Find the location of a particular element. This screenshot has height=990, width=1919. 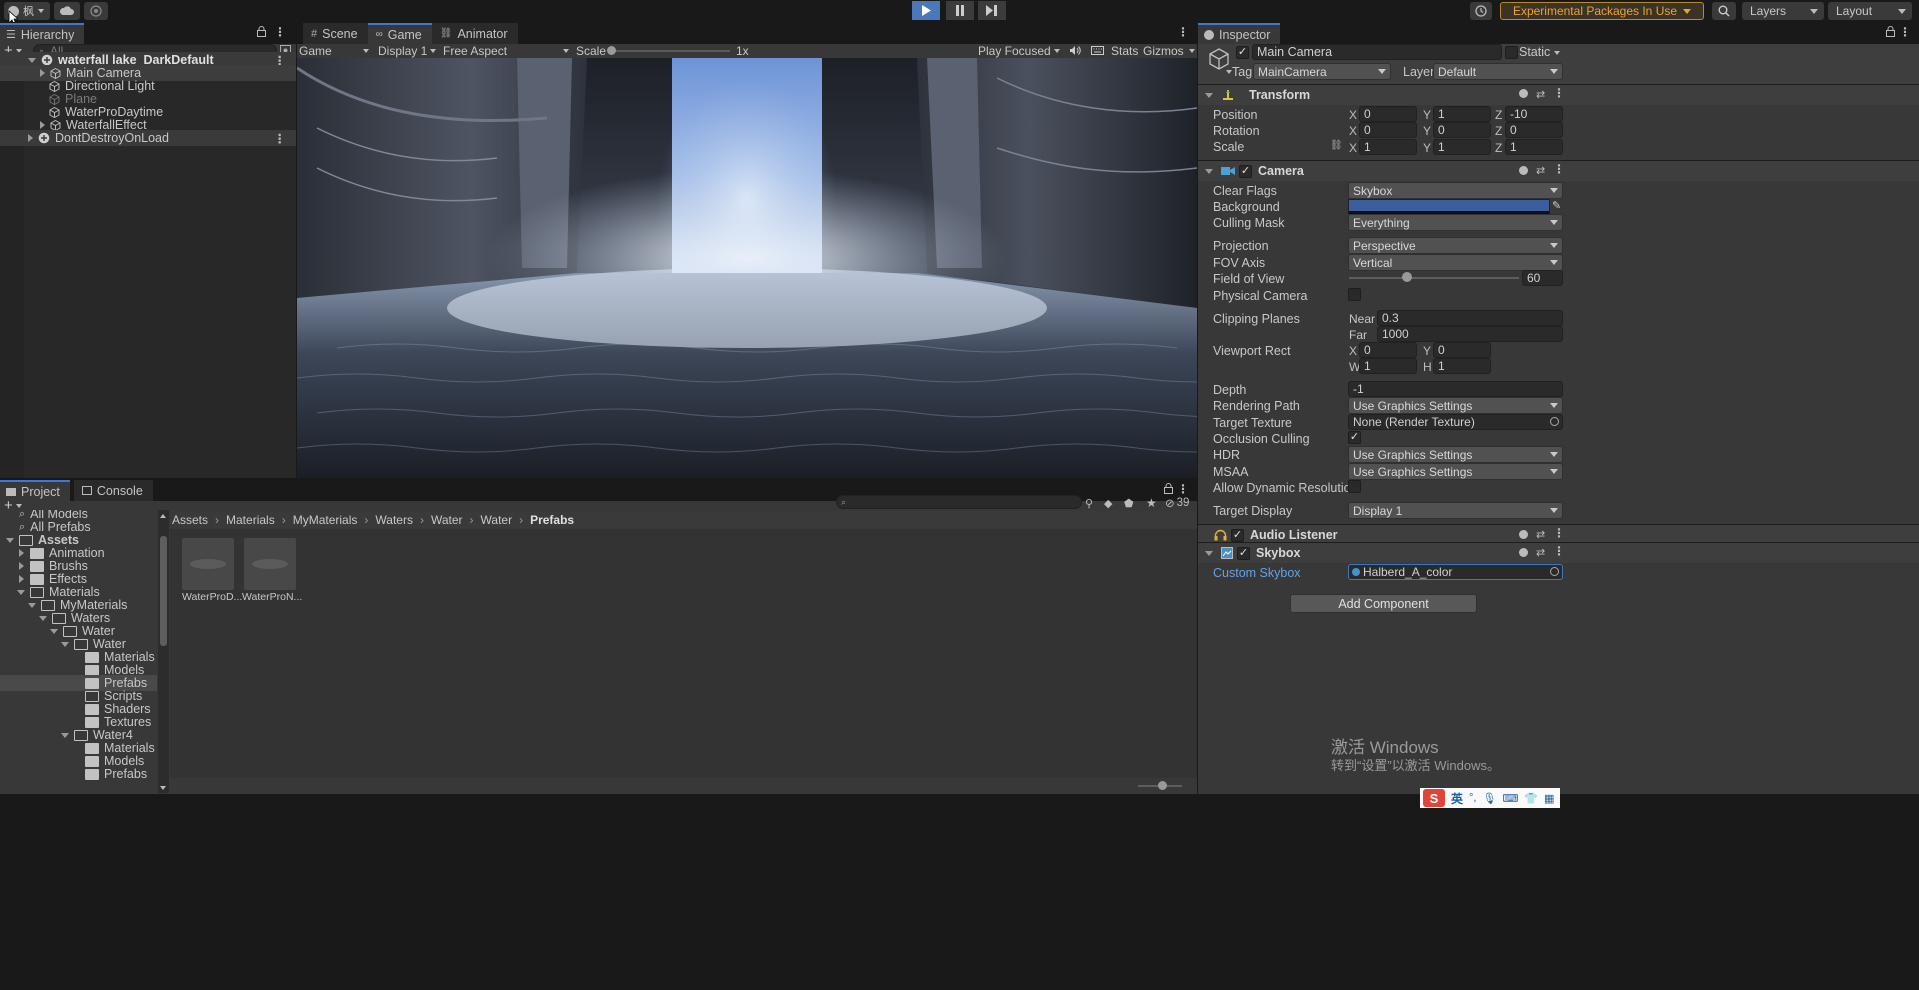

punctuation-icon: °, is located at coordinates (1472, 798).